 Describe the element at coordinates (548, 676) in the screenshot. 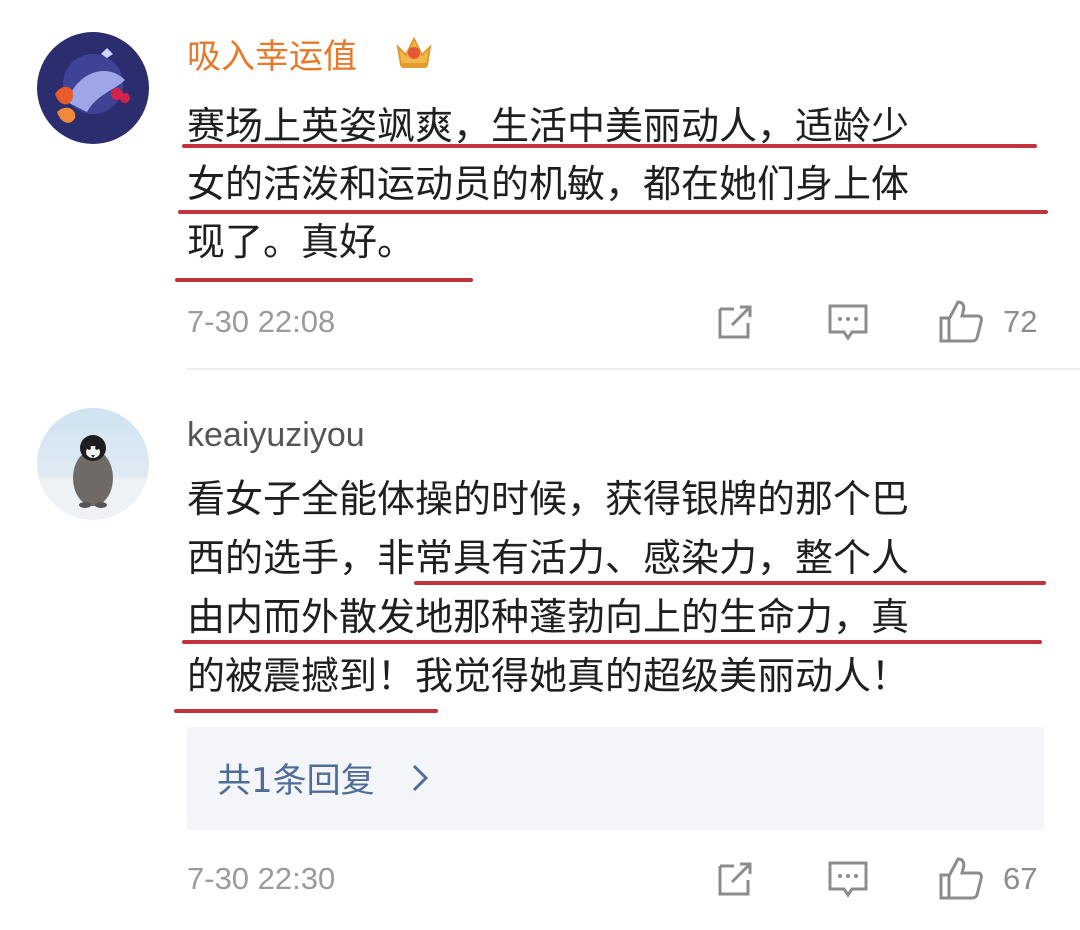

I see `comment-line: 的被震撼到！我觉得她真的超级美丽动人！` at that location.